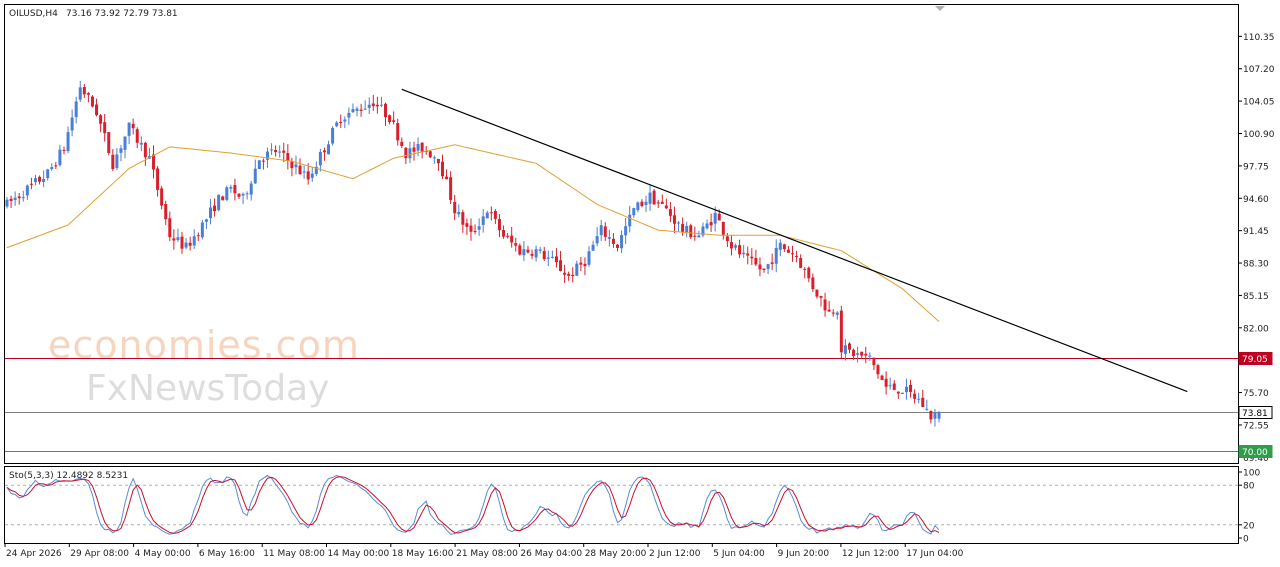 Image resolution: width=1280 pixels, height=567 pixels. Describe the element at coordinates (204, 345) in the screenshot. I see `watermark-economies: economies.com` at that location.